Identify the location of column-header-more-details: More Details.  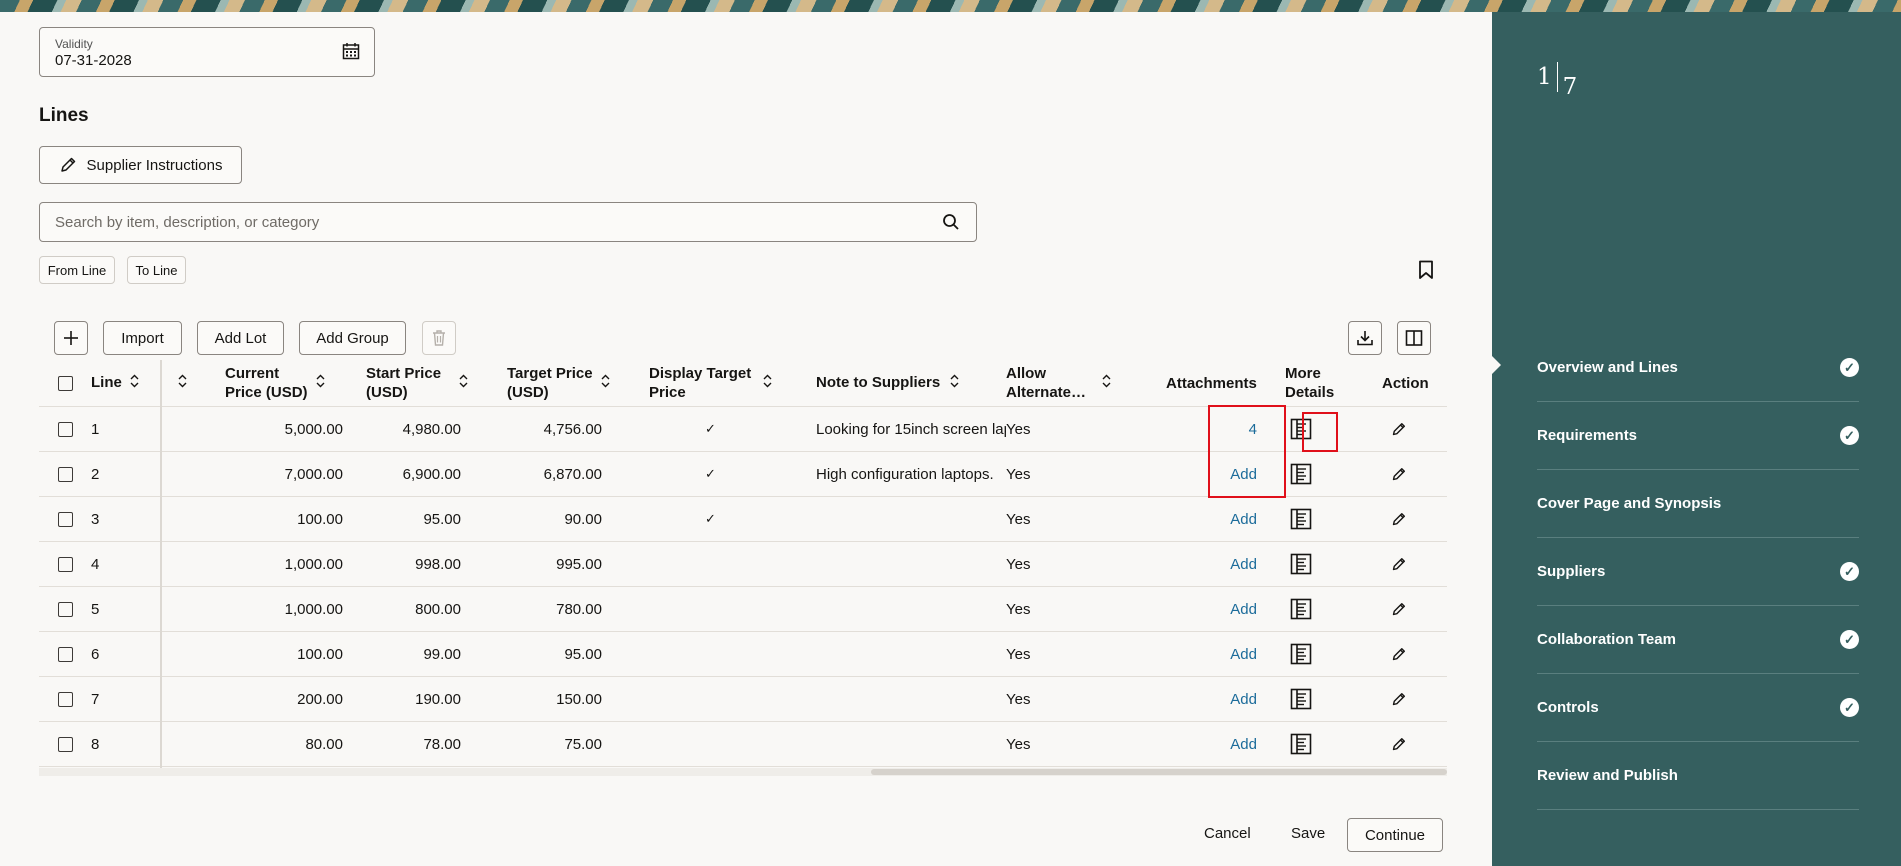
(1315, 383).